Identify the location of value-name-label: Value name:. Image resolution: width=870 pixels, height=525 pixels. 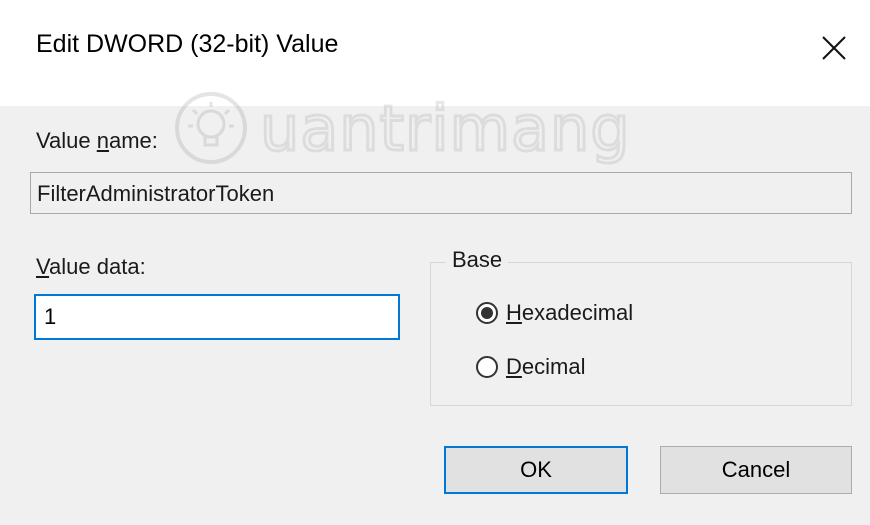
(97, 140).